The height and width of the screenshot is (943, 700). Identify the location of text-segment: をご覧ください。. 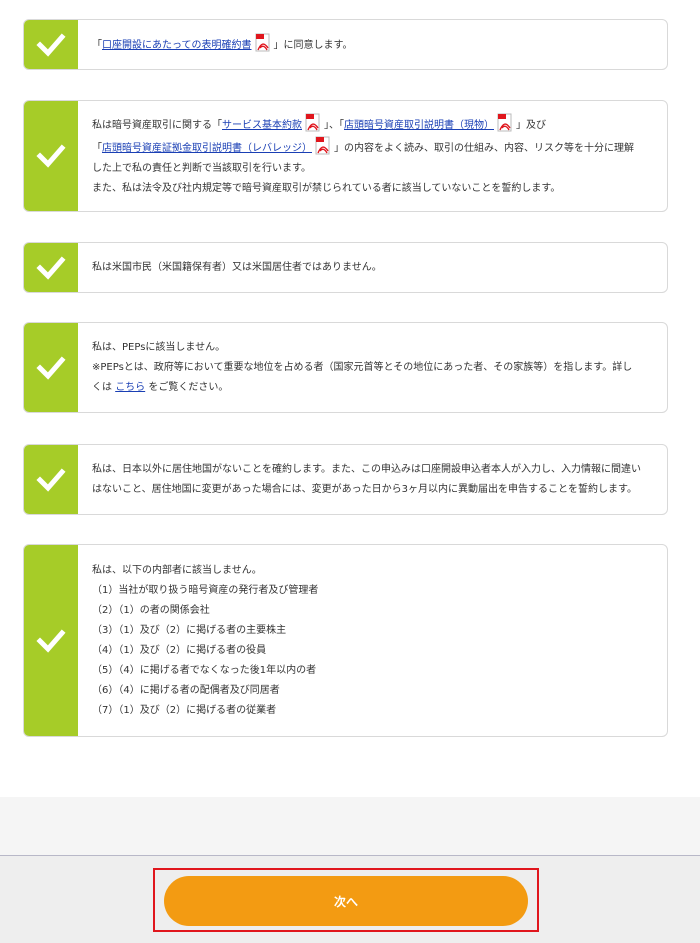
(187, 387).